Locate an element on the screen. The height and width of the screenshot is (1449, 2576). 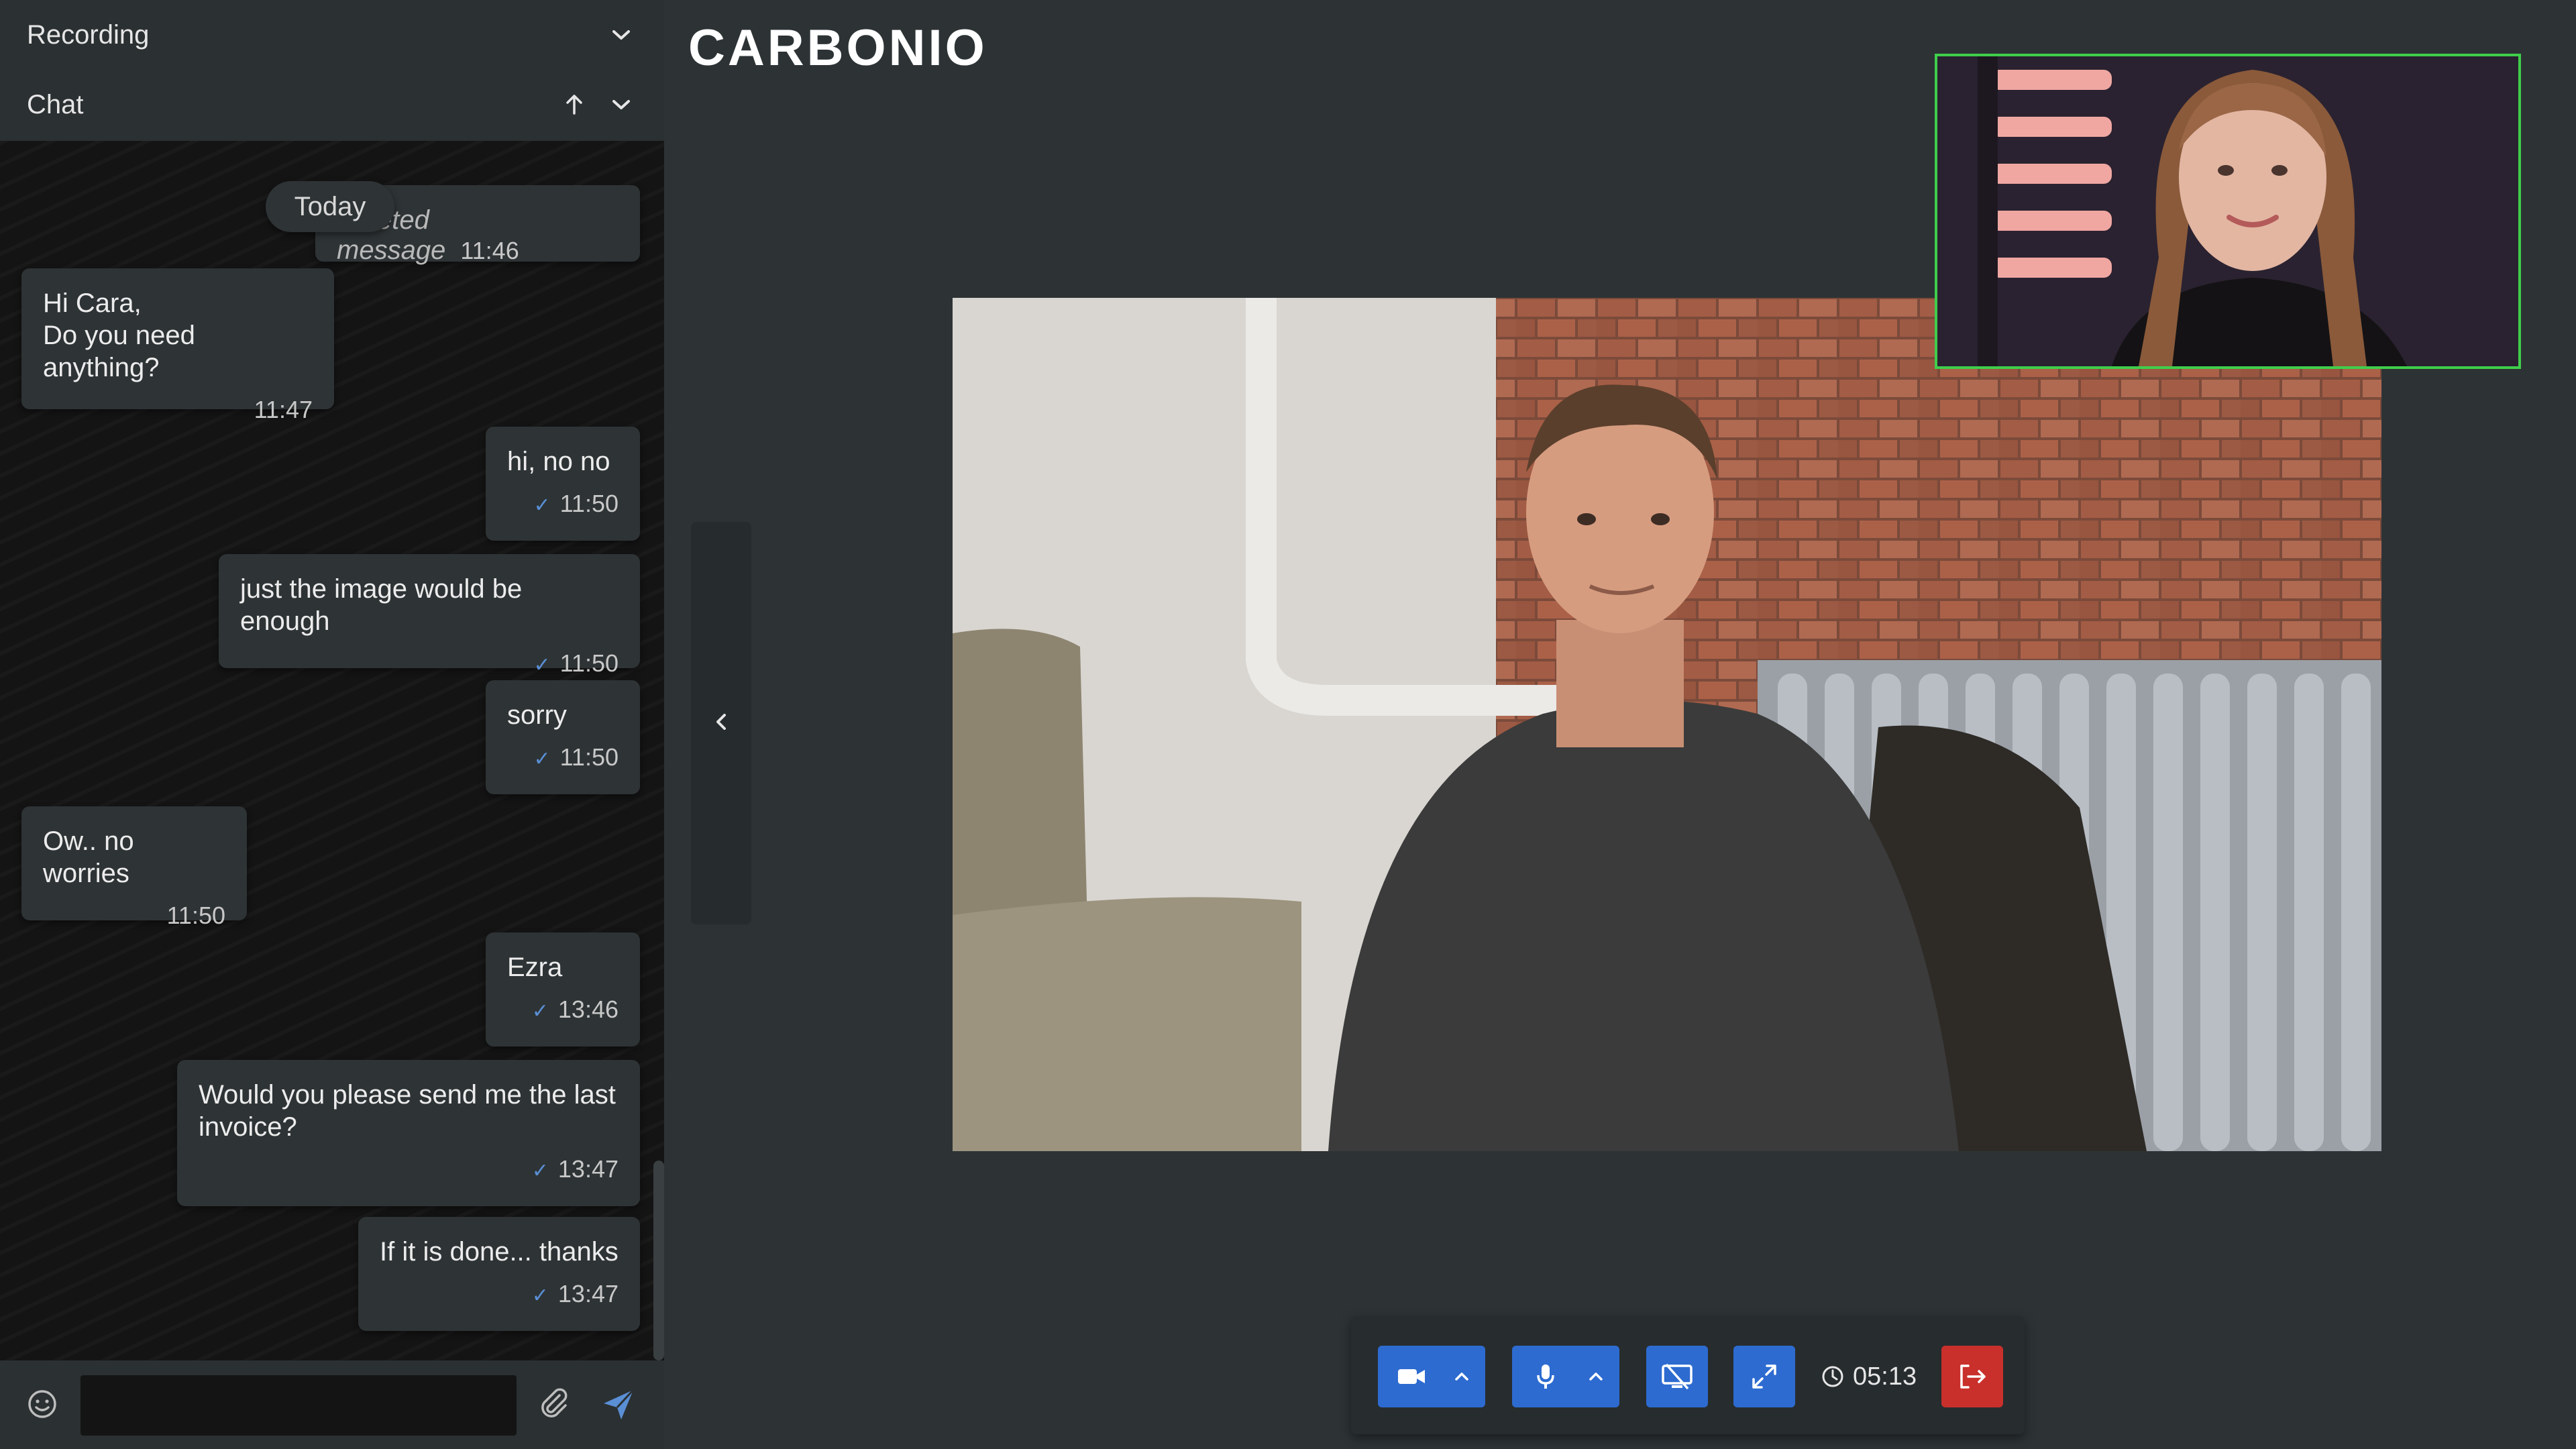
leave-call-button is located at coordinates (1972, 1376).